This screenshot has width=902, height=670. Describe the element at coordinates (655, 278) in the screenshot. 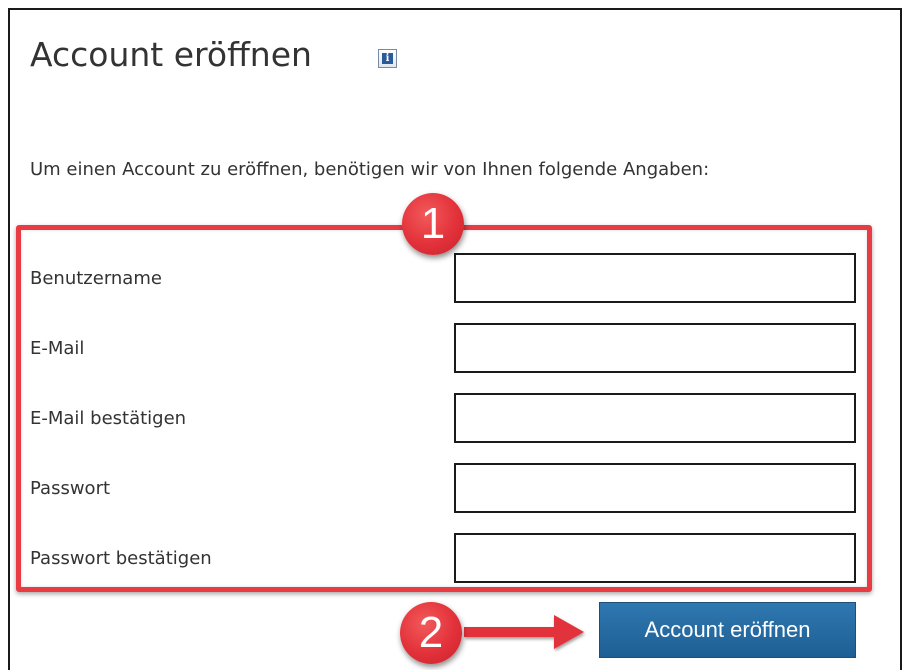

I see `username-input` at that location.